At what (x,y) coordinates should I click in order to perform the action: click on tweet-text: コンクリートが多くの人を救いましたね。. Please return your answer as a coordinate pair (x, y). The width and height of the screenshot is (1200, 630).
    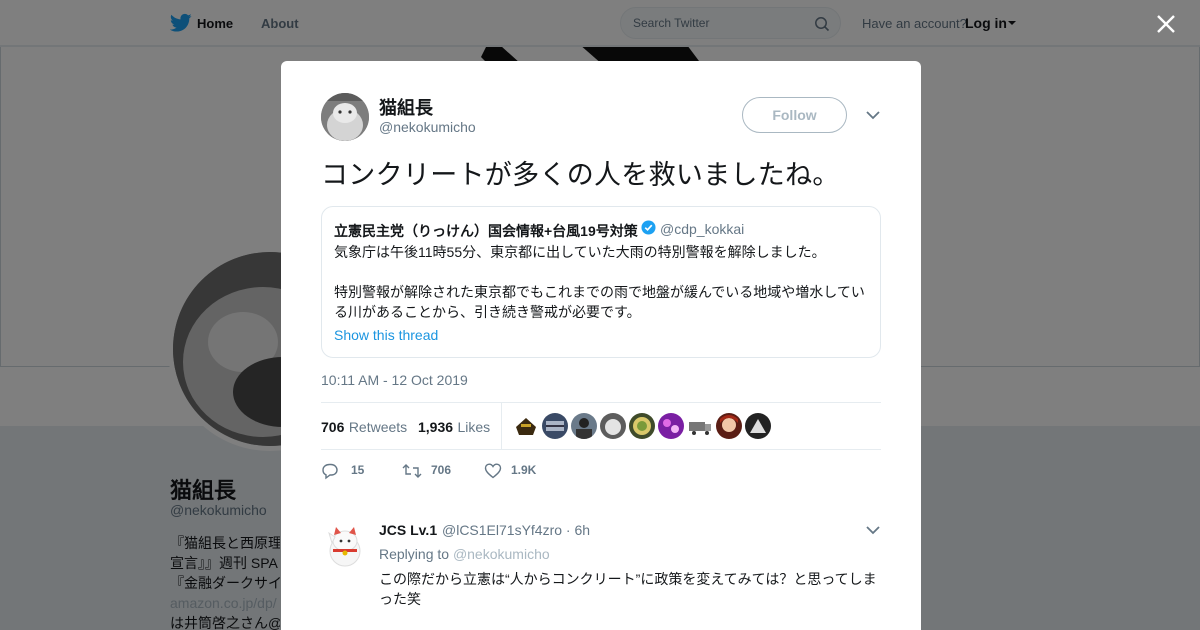
    Looking at the image, I should click on (580, 175).